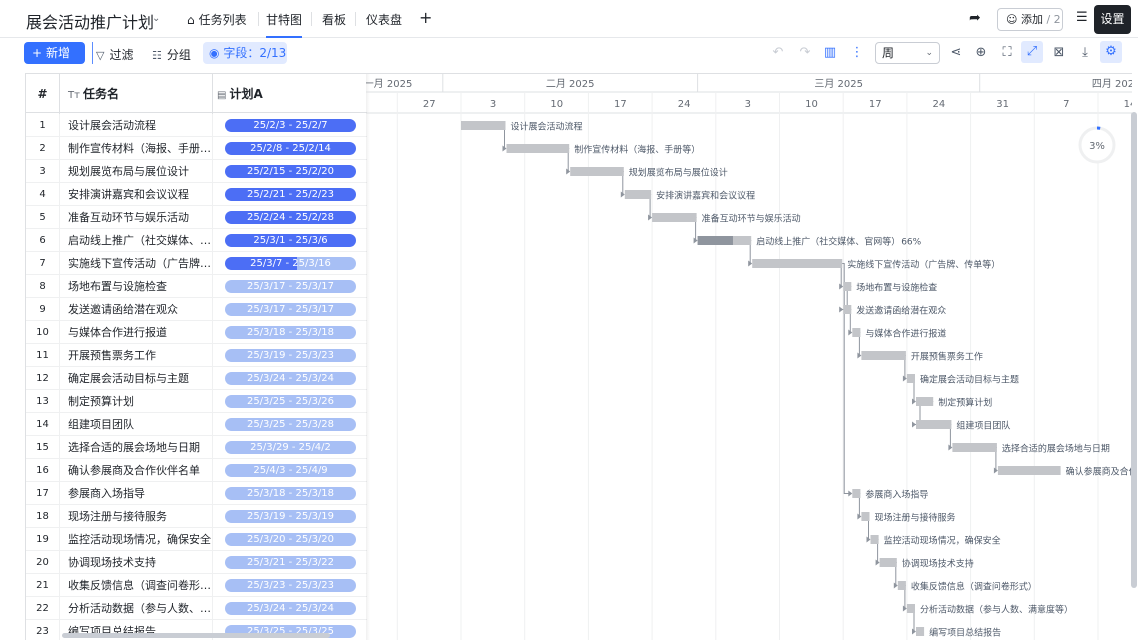  I want to click on plan-cell: 25/3/20 - 25/3/20, so click(290, 539).